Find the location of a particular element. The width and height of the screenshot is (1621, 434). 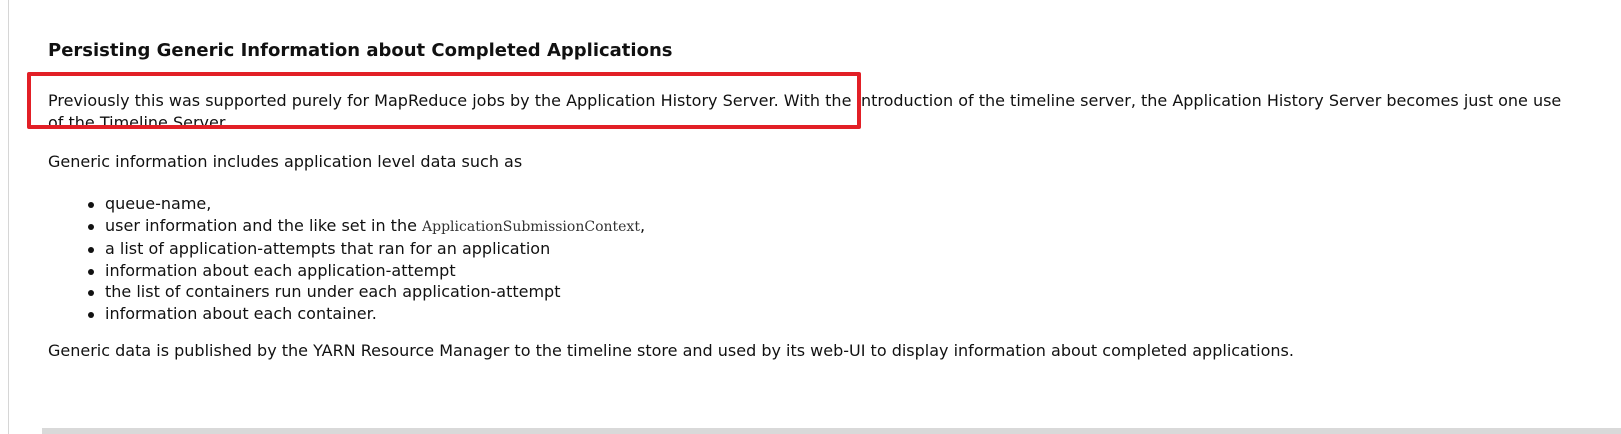

code-class-name: ApplicationSubmissionContext is located at coordinates (531, 226).